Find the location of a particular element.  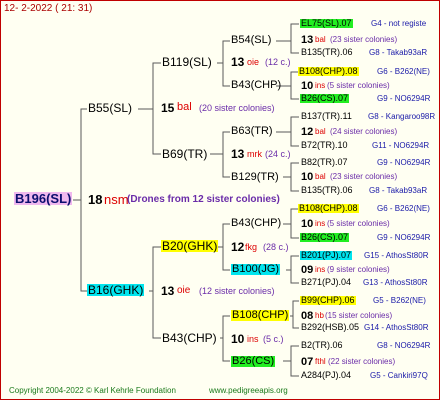

connector-b129-children is located at coordinates (291, 177).